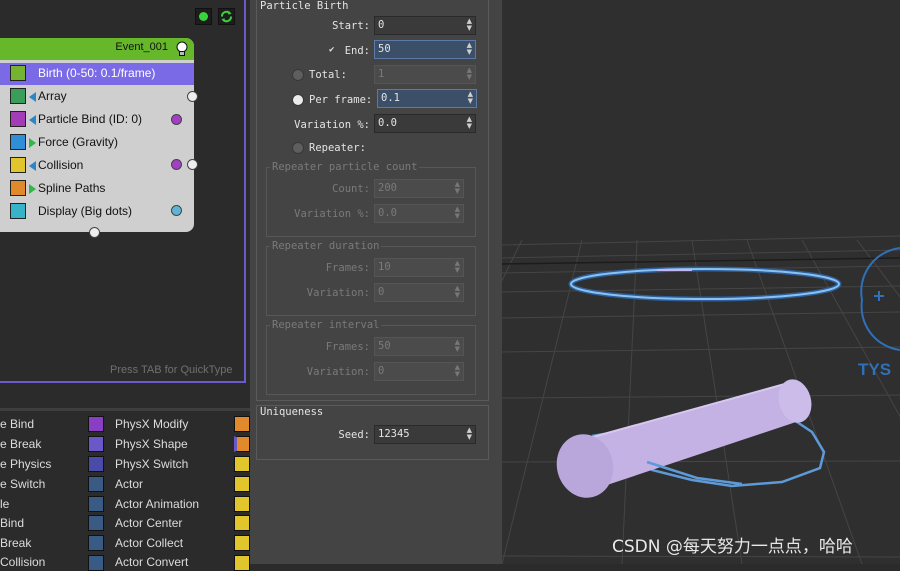 This screenshot has height=571, width=900. What do you see at coordinates (15, 543) in the screenshot?
I see `depot-item: Break` at bounding box center [15, 543].